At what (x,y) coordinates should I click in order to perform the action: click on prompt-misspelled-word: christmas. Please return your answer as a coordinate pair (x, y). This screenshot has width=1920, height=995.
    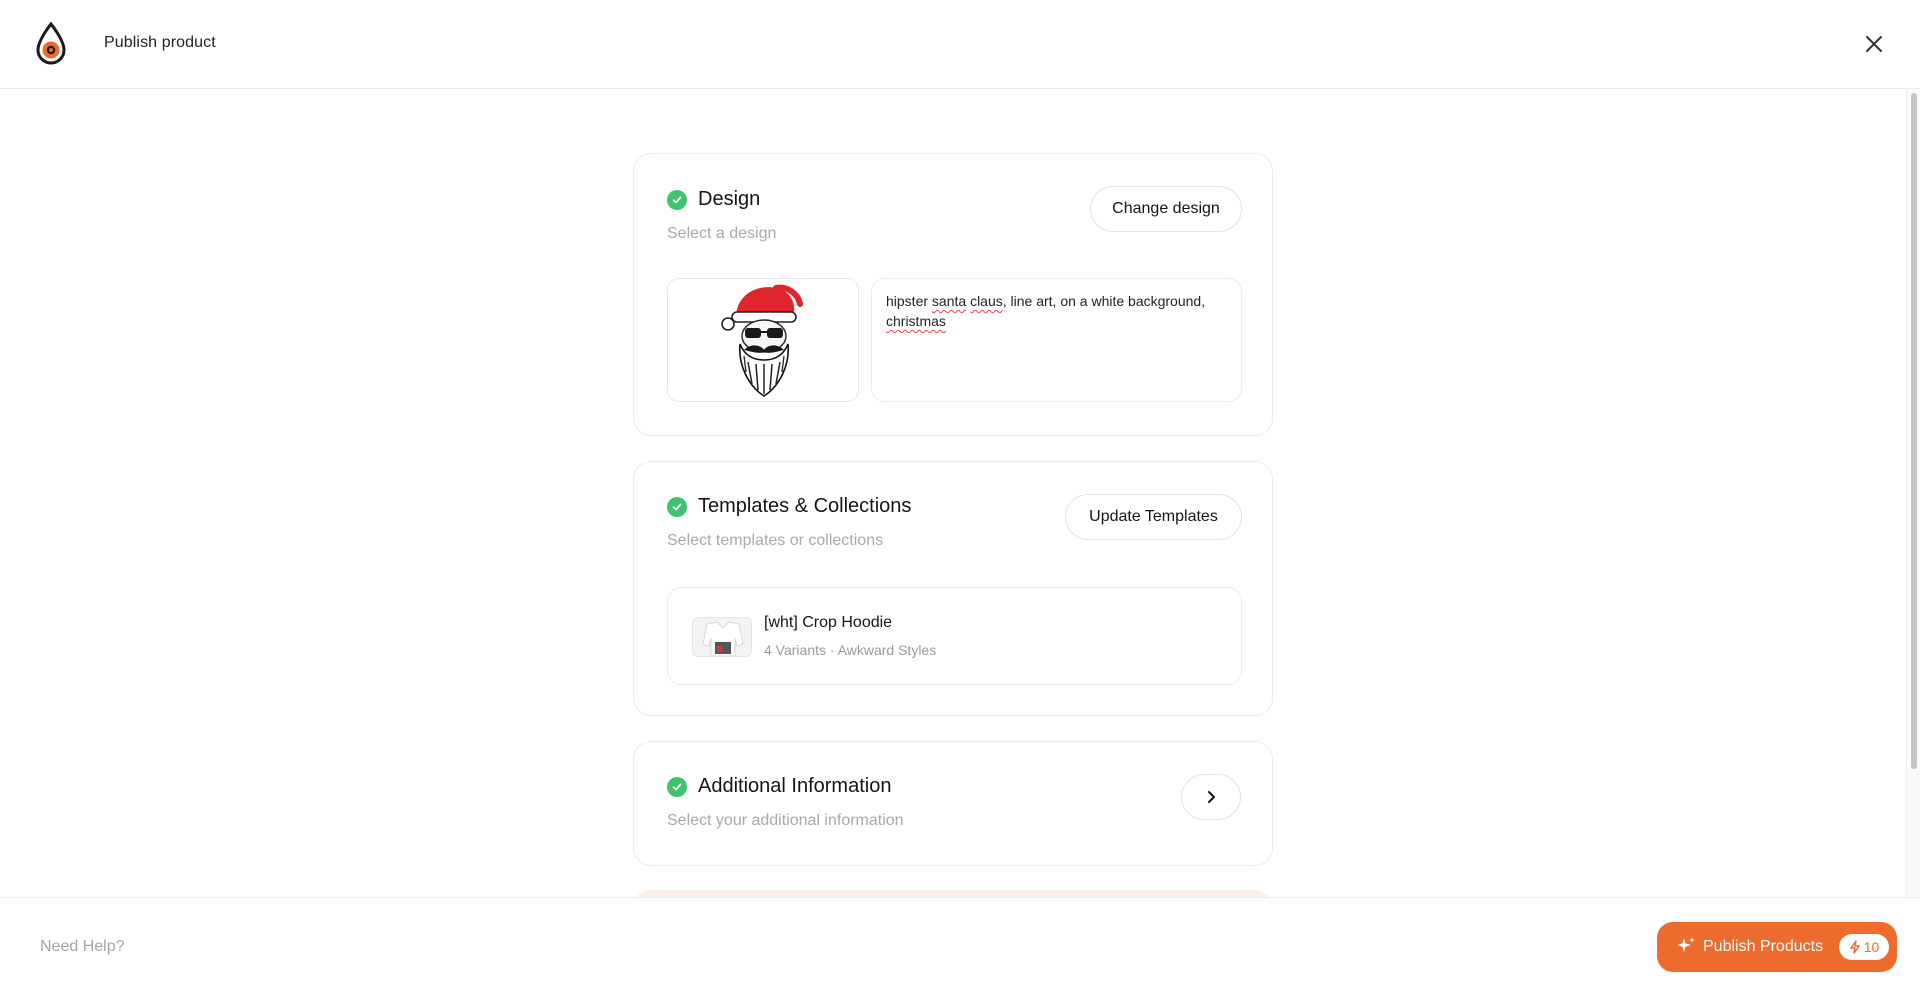
    Looking at the image, I should click on (916, 321).